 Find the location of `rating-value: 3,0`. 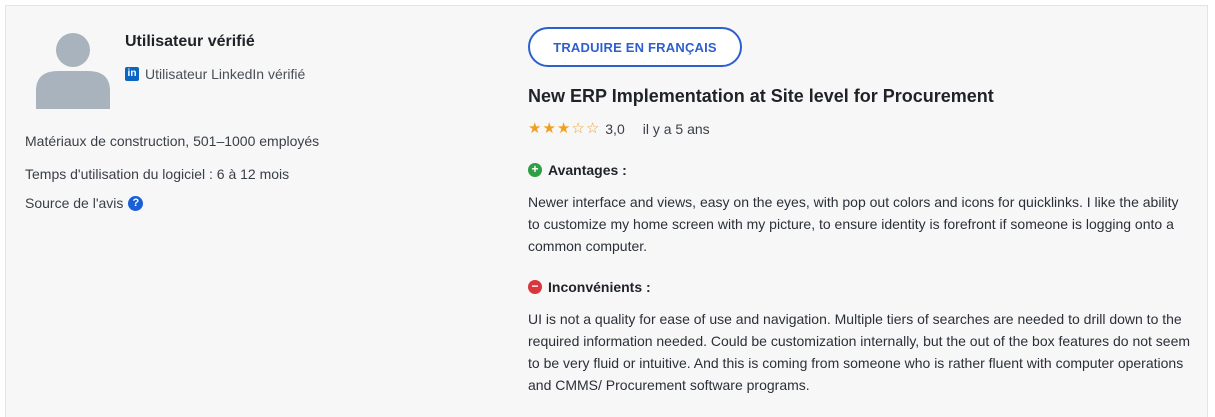

rating-value: 3,0 is located at coordinates (615, 129).